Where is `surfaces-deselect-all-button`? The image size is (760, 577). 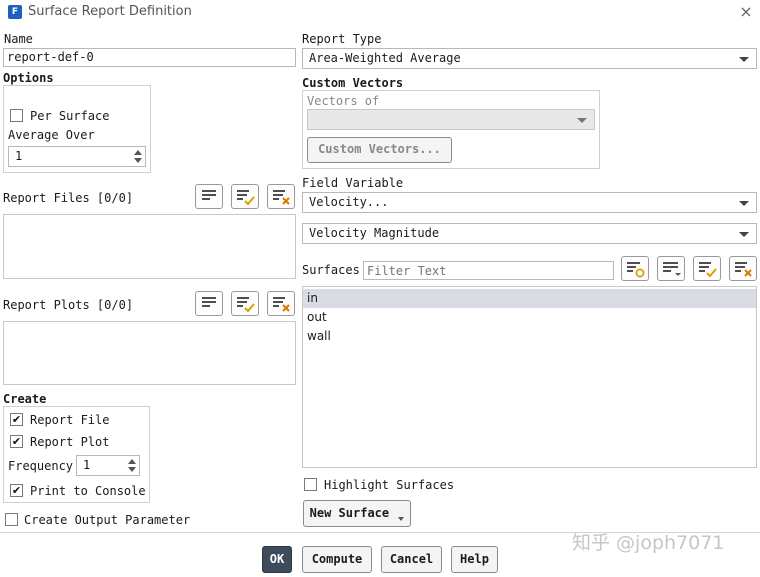 surfaces-deselect-all-button is located at coordinates (743, 268).